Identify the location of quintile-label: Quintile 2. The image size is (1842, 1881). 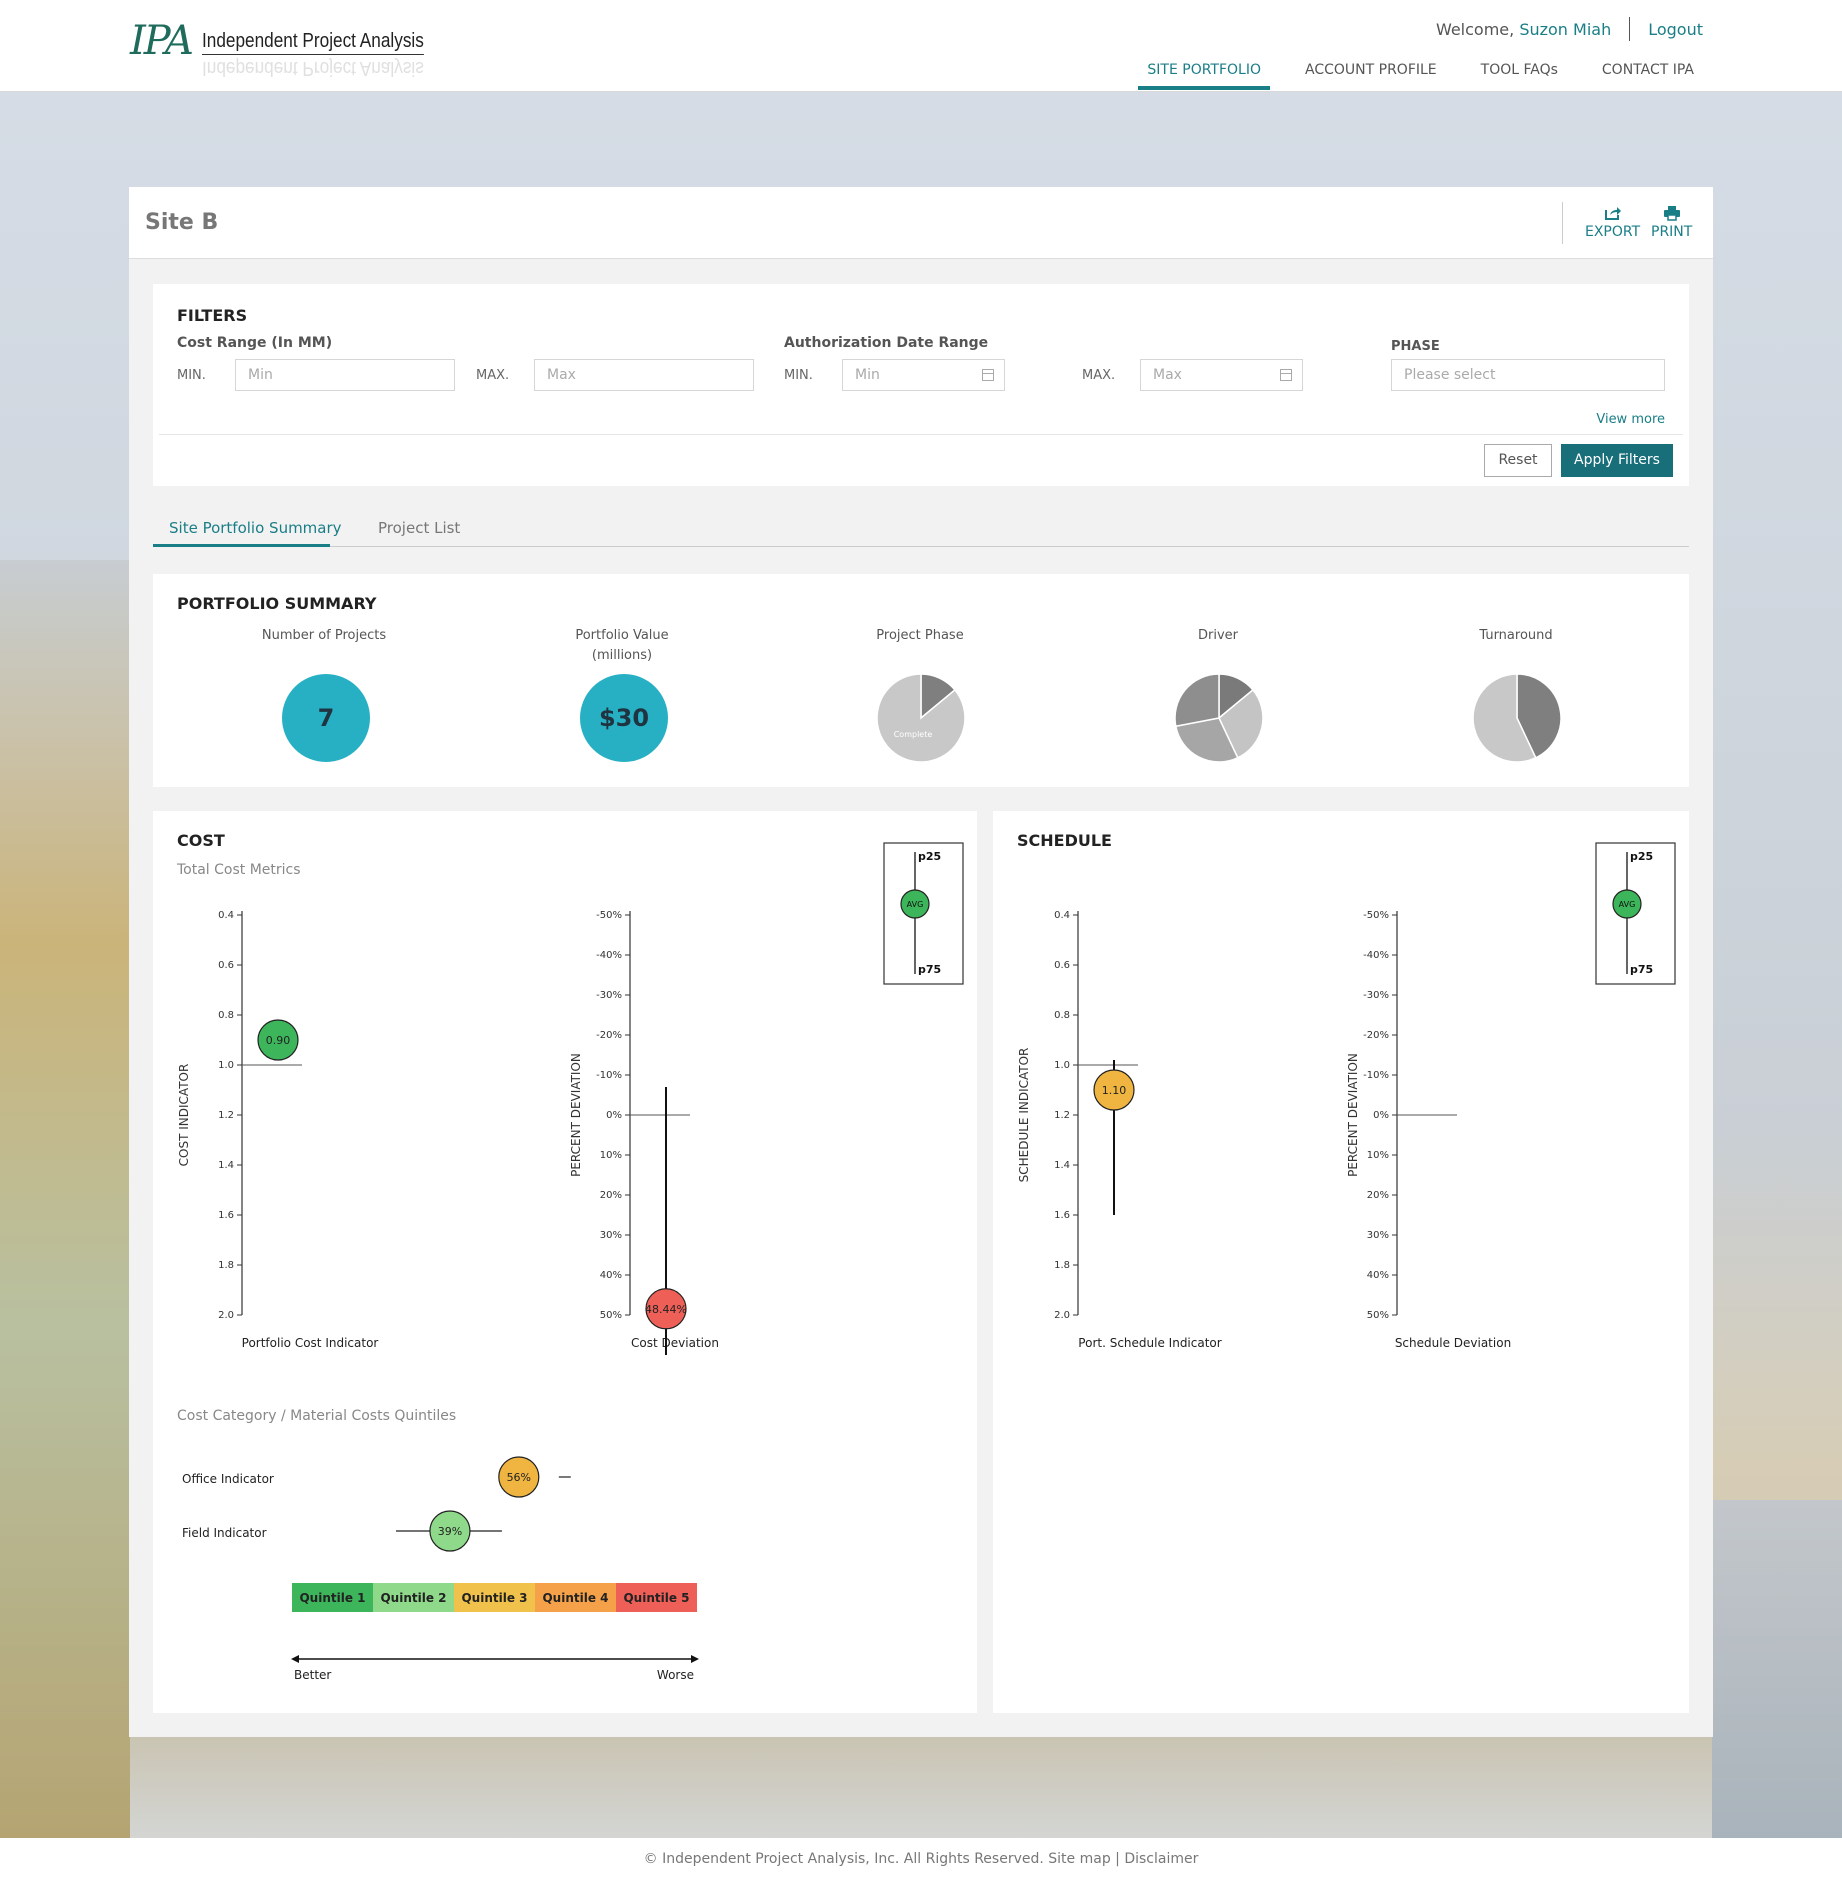
(413, 1598).